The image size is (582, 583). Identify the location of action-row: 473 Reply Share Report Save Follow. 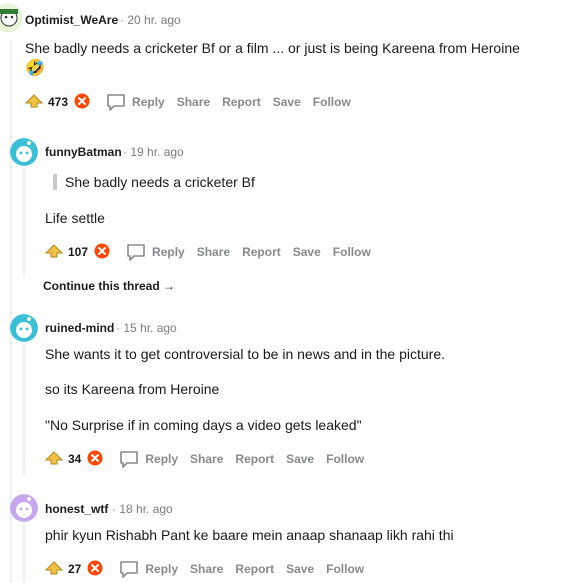
(193, 102).